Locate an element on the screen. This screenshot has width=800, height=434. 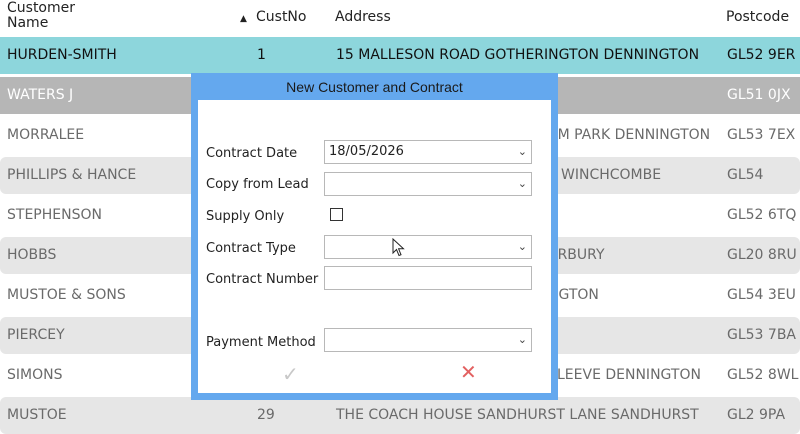
copy-from-lead-dropdown: ⌄ is located at coordinates (428, 184).